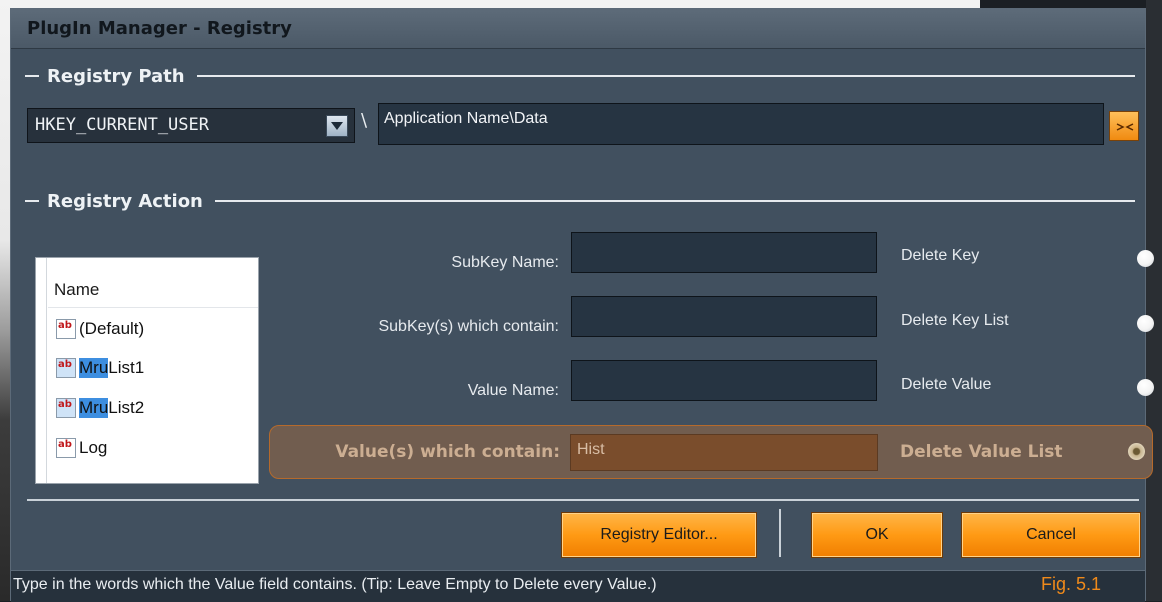  Describe the element at coordinates (578, 29) in the screenshot. I see `title-bar: PlugIn Manager - Registry` at that location.